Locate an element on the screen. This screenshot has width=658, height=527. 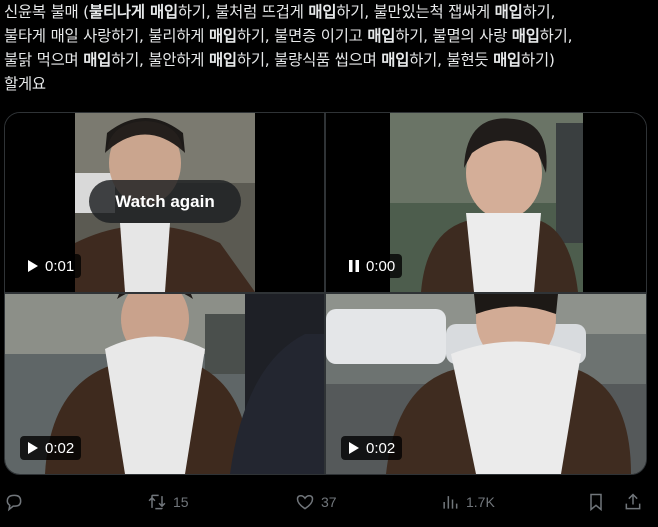
text-bold-segment: 불티나게 매입 is located at coordinates (133, 12).